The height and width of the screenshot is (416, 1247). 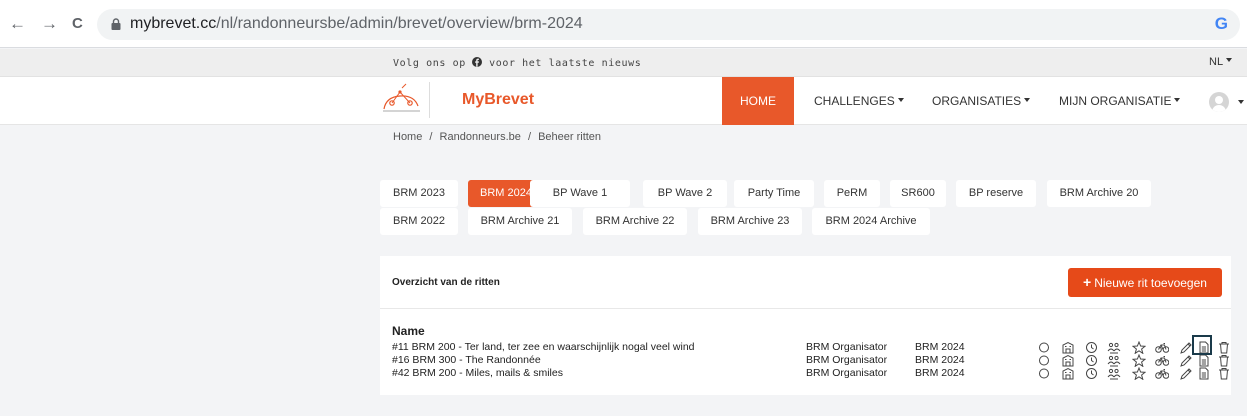 I want to click on add-ride-label: Nieuwe rit toevoegen, so click(x=1150, y=283).